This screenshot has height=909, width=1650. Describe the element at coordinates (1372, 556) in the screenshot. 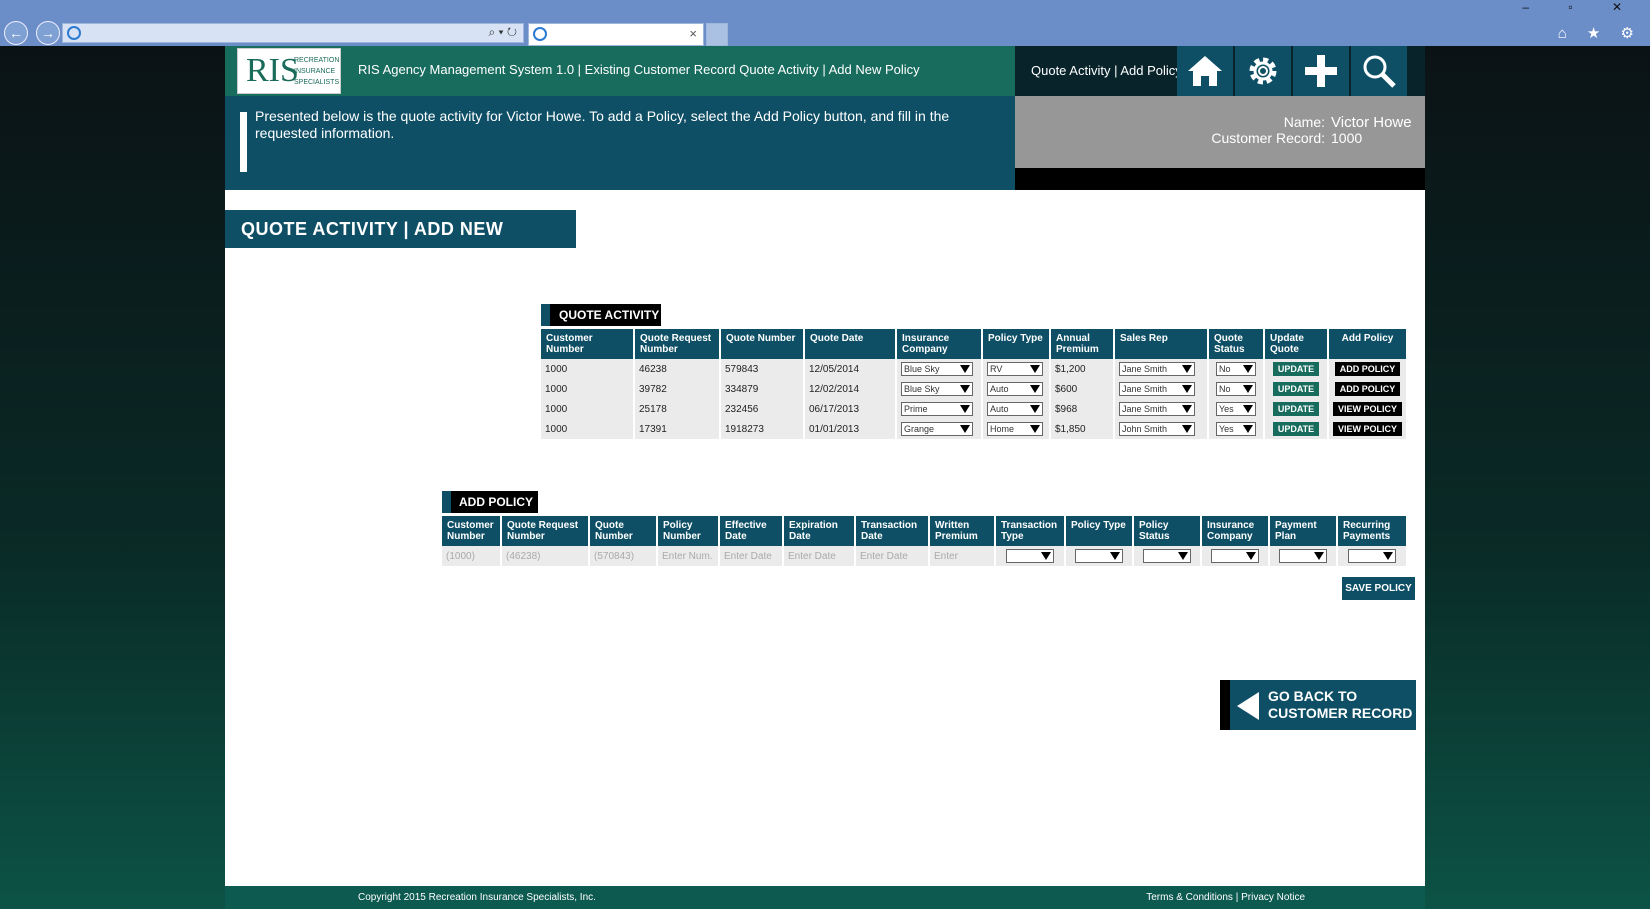

I see `recurring-payments-select` at that location.